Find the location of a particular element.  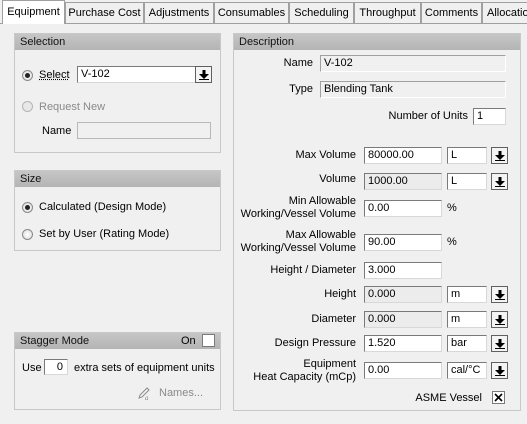

max-volume-unit-dropdown is located at coordinates (499, 155).